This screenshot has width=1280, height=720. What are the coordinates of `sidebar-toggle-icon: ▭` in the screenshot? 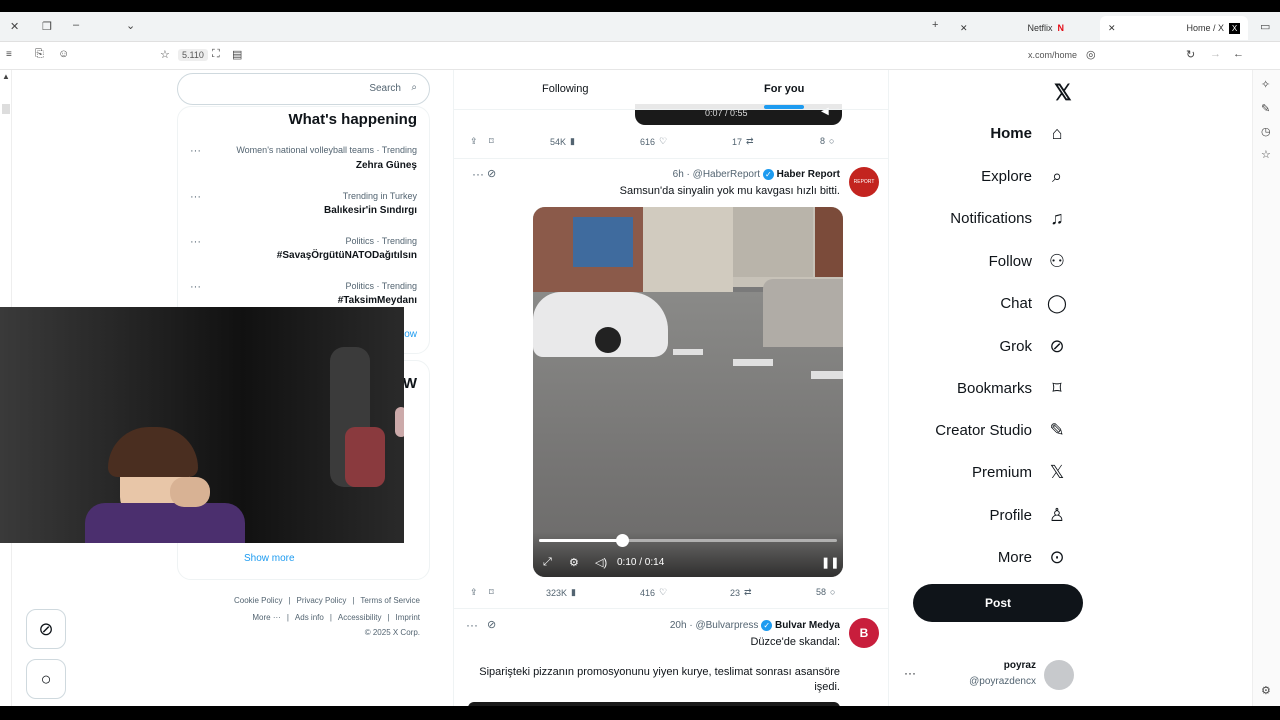 It's located at (1265, 26).